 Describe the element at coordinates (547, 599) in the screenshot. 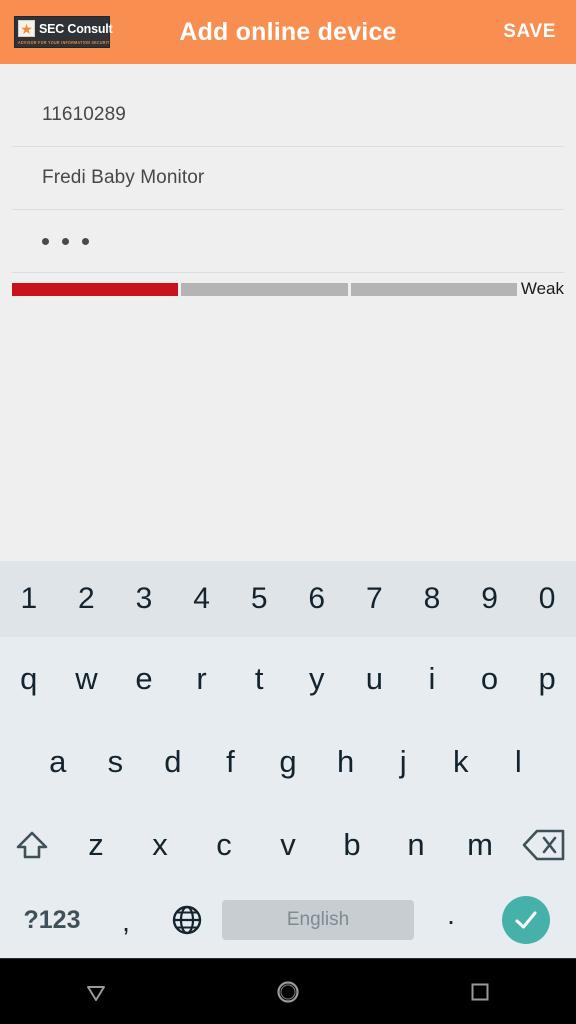

I see `key-0: 0` at that location.